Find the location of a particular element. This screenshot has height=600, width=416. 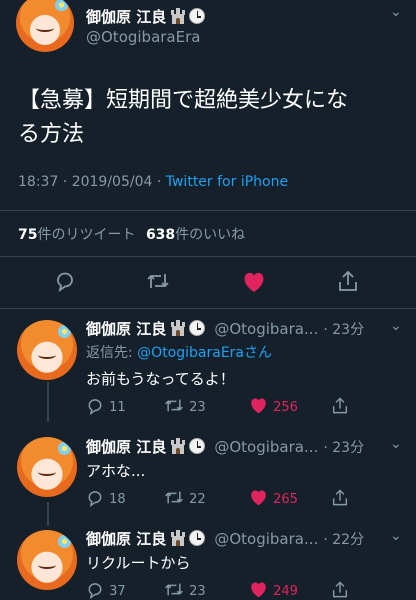

reply-header: 御伽原 江良 @Otogibara... · 22分 is located at coordinates (244, 538).